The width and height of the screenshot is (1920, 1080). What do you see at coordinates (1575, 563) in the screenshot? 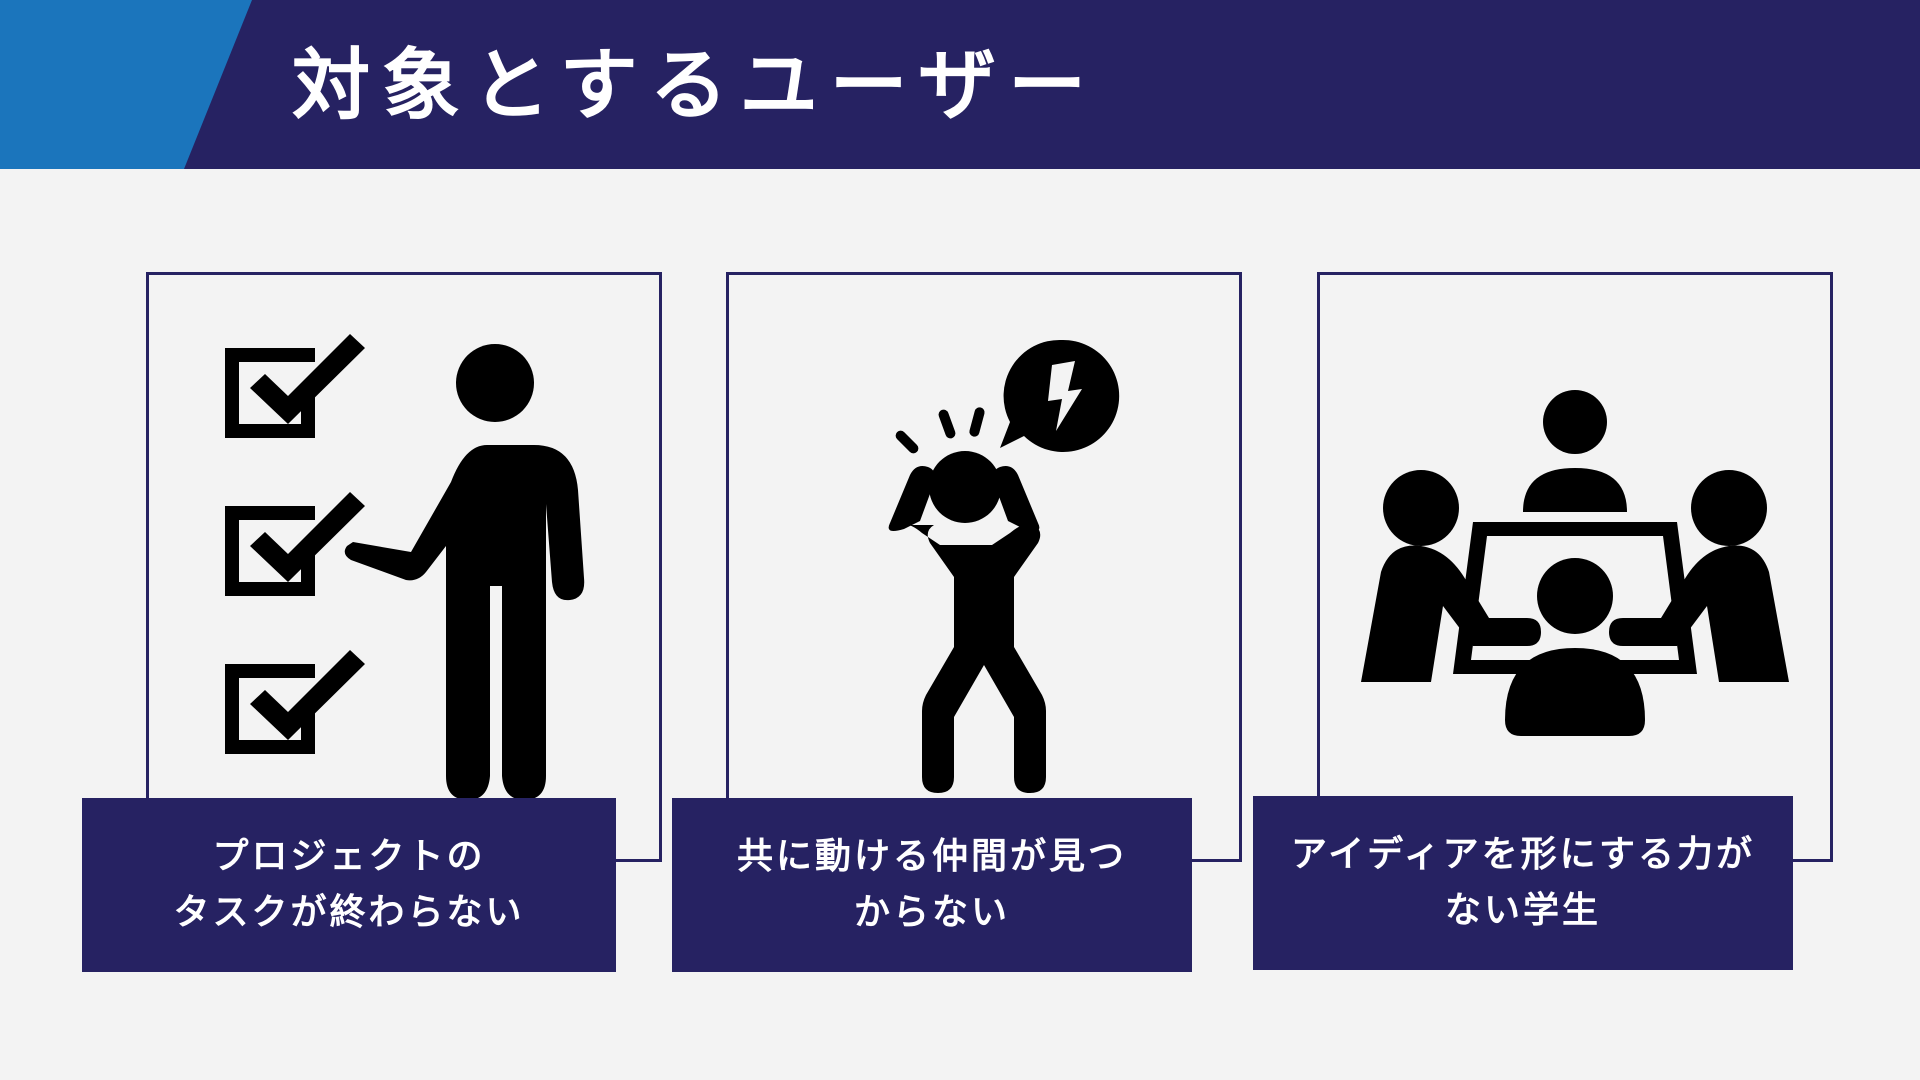
I see `team-meeting-icon` at bounding box center [1575, 563].